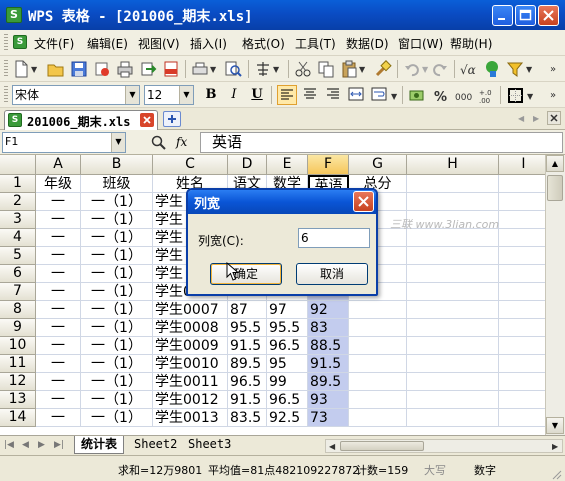 This screenshot has width=565, height=481. I want to click on document-tab: S 201006_期末.xls, so click(81, 120).